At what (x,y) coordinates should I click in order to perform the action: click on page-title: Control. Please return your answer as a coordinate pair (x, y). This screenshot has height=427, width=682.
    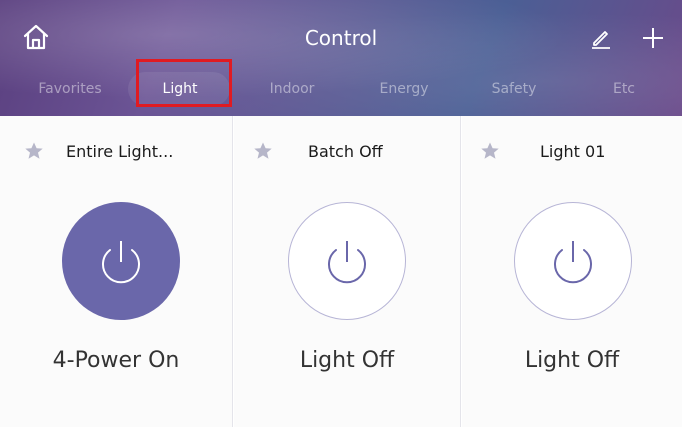
    Looking at the image, I should click on (341, 38).